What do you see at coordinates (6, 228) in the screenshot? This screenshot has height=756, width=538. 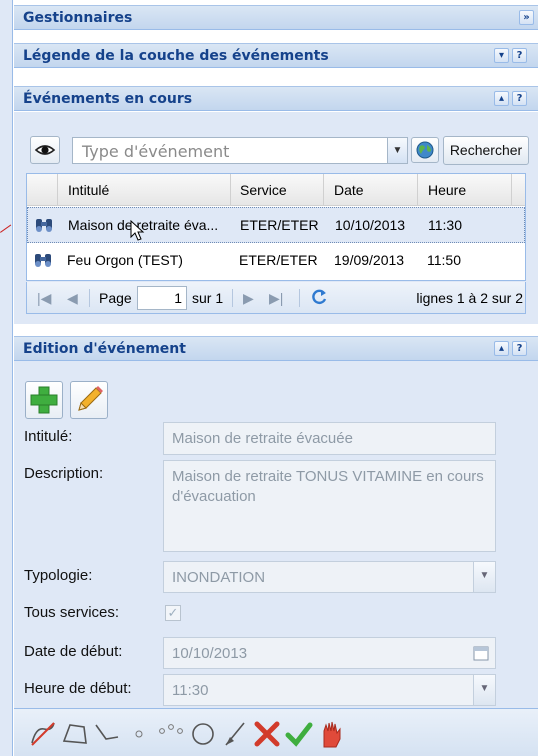 I see `pointer-line` at bounding box center [6, 228].